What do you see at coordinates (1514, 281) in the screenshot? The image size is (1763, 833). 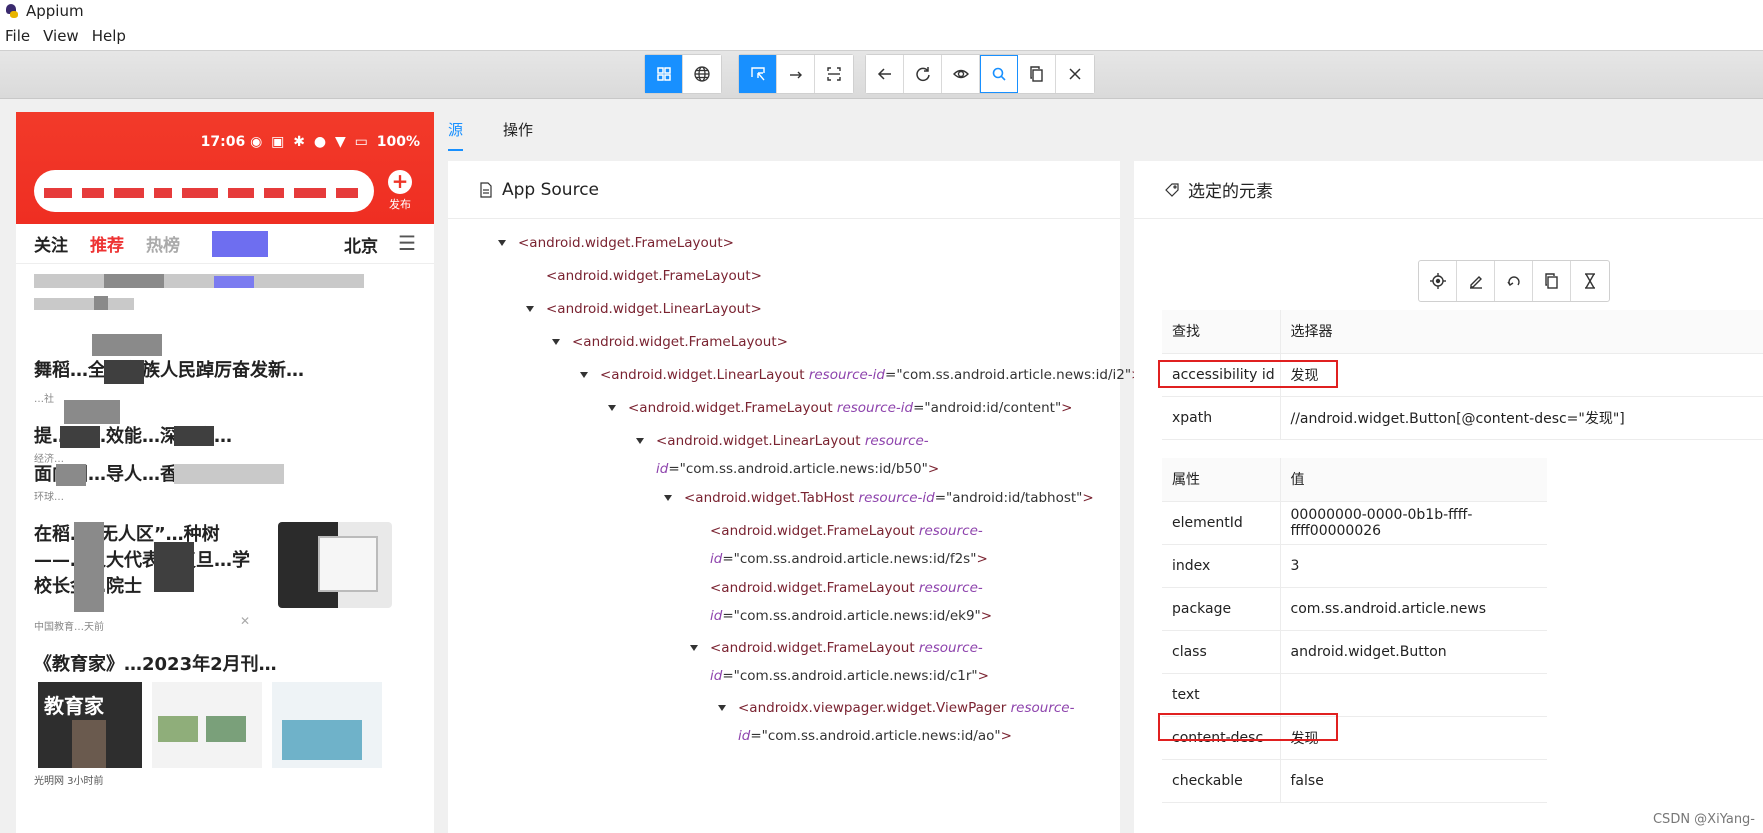 I see `clear-button` at bounding box center [1514, 281].